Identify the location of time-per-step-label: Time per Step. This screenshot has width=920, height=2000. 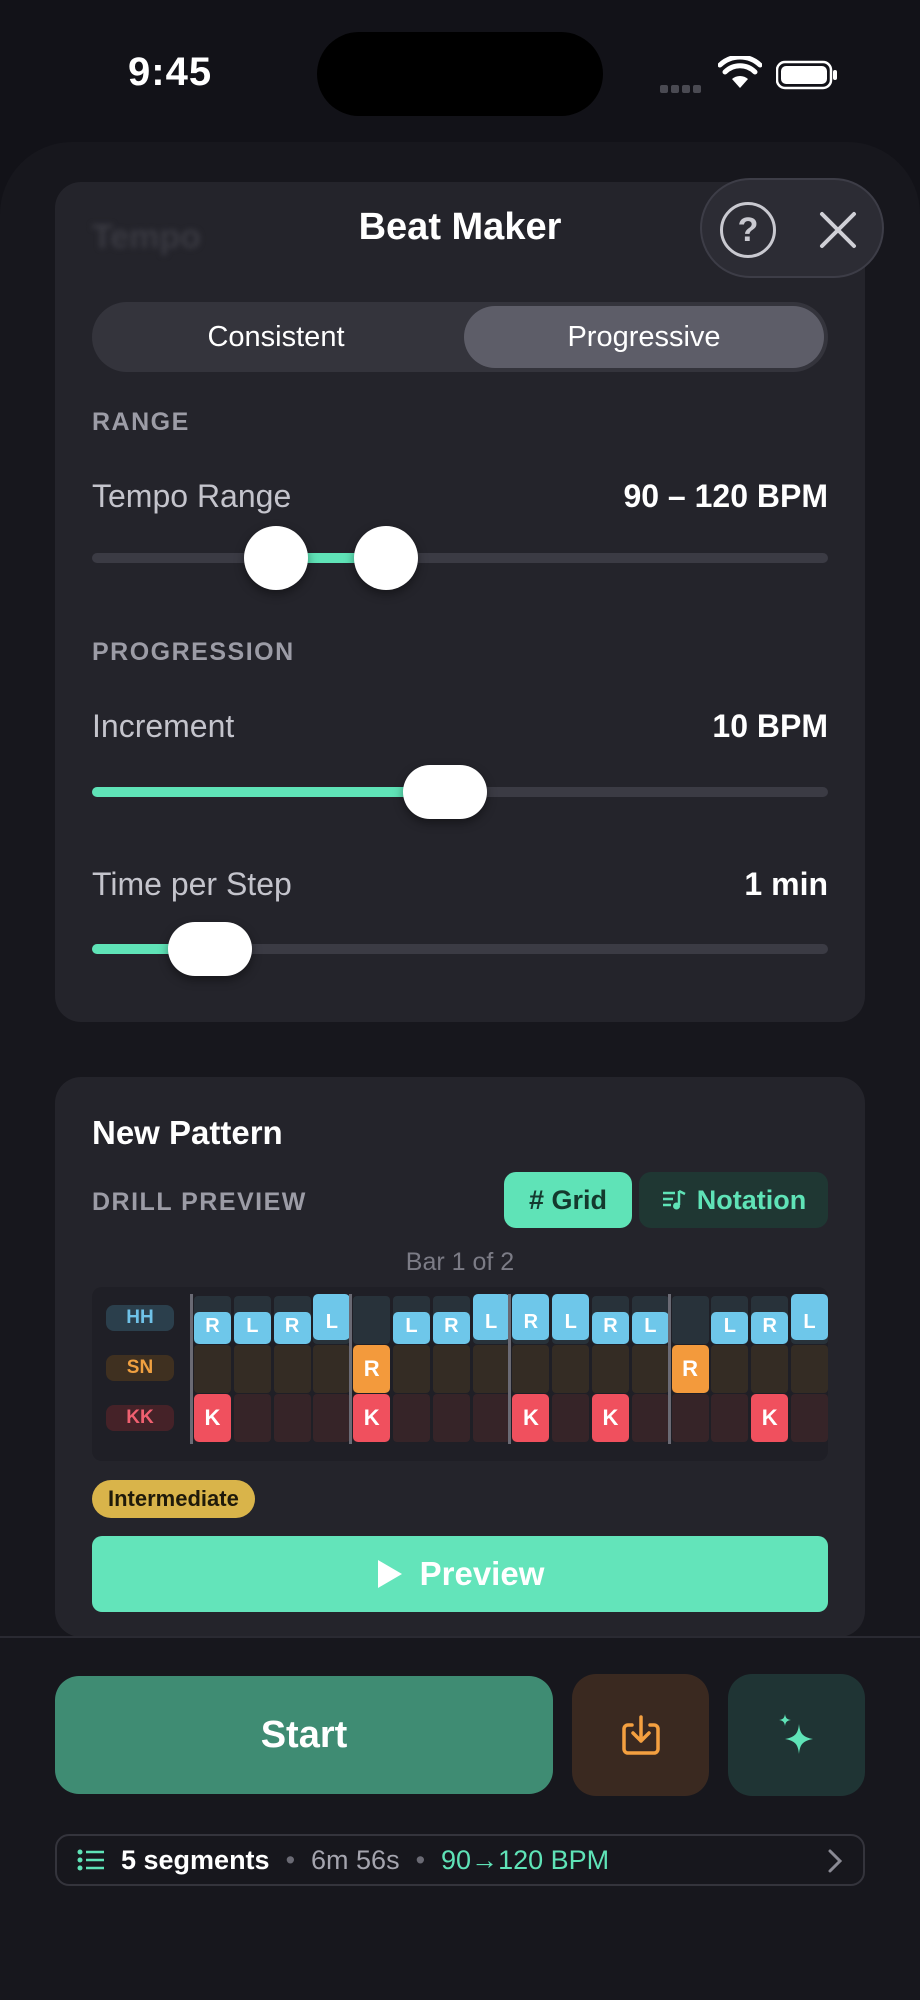
(192, 884).